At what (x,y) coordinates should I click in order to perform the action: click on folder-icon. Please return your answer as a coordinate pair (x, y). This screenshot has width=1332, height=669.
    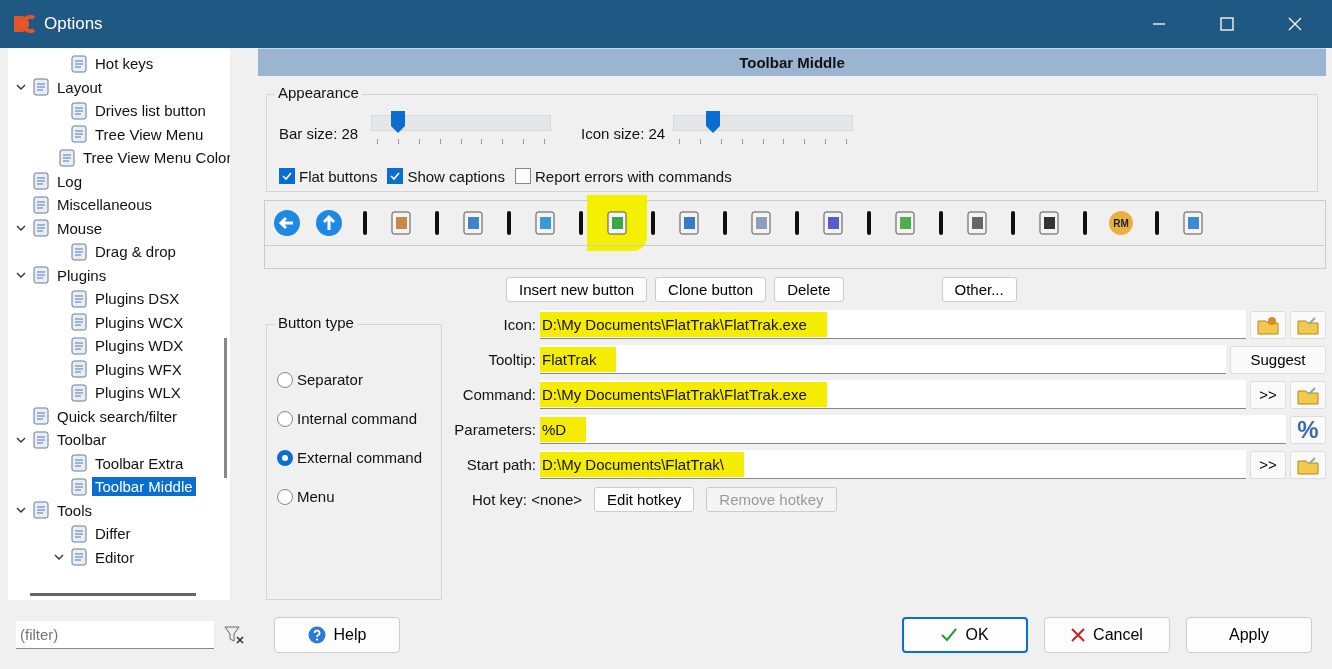
    Looking at the image, I should click on (1268, 324).